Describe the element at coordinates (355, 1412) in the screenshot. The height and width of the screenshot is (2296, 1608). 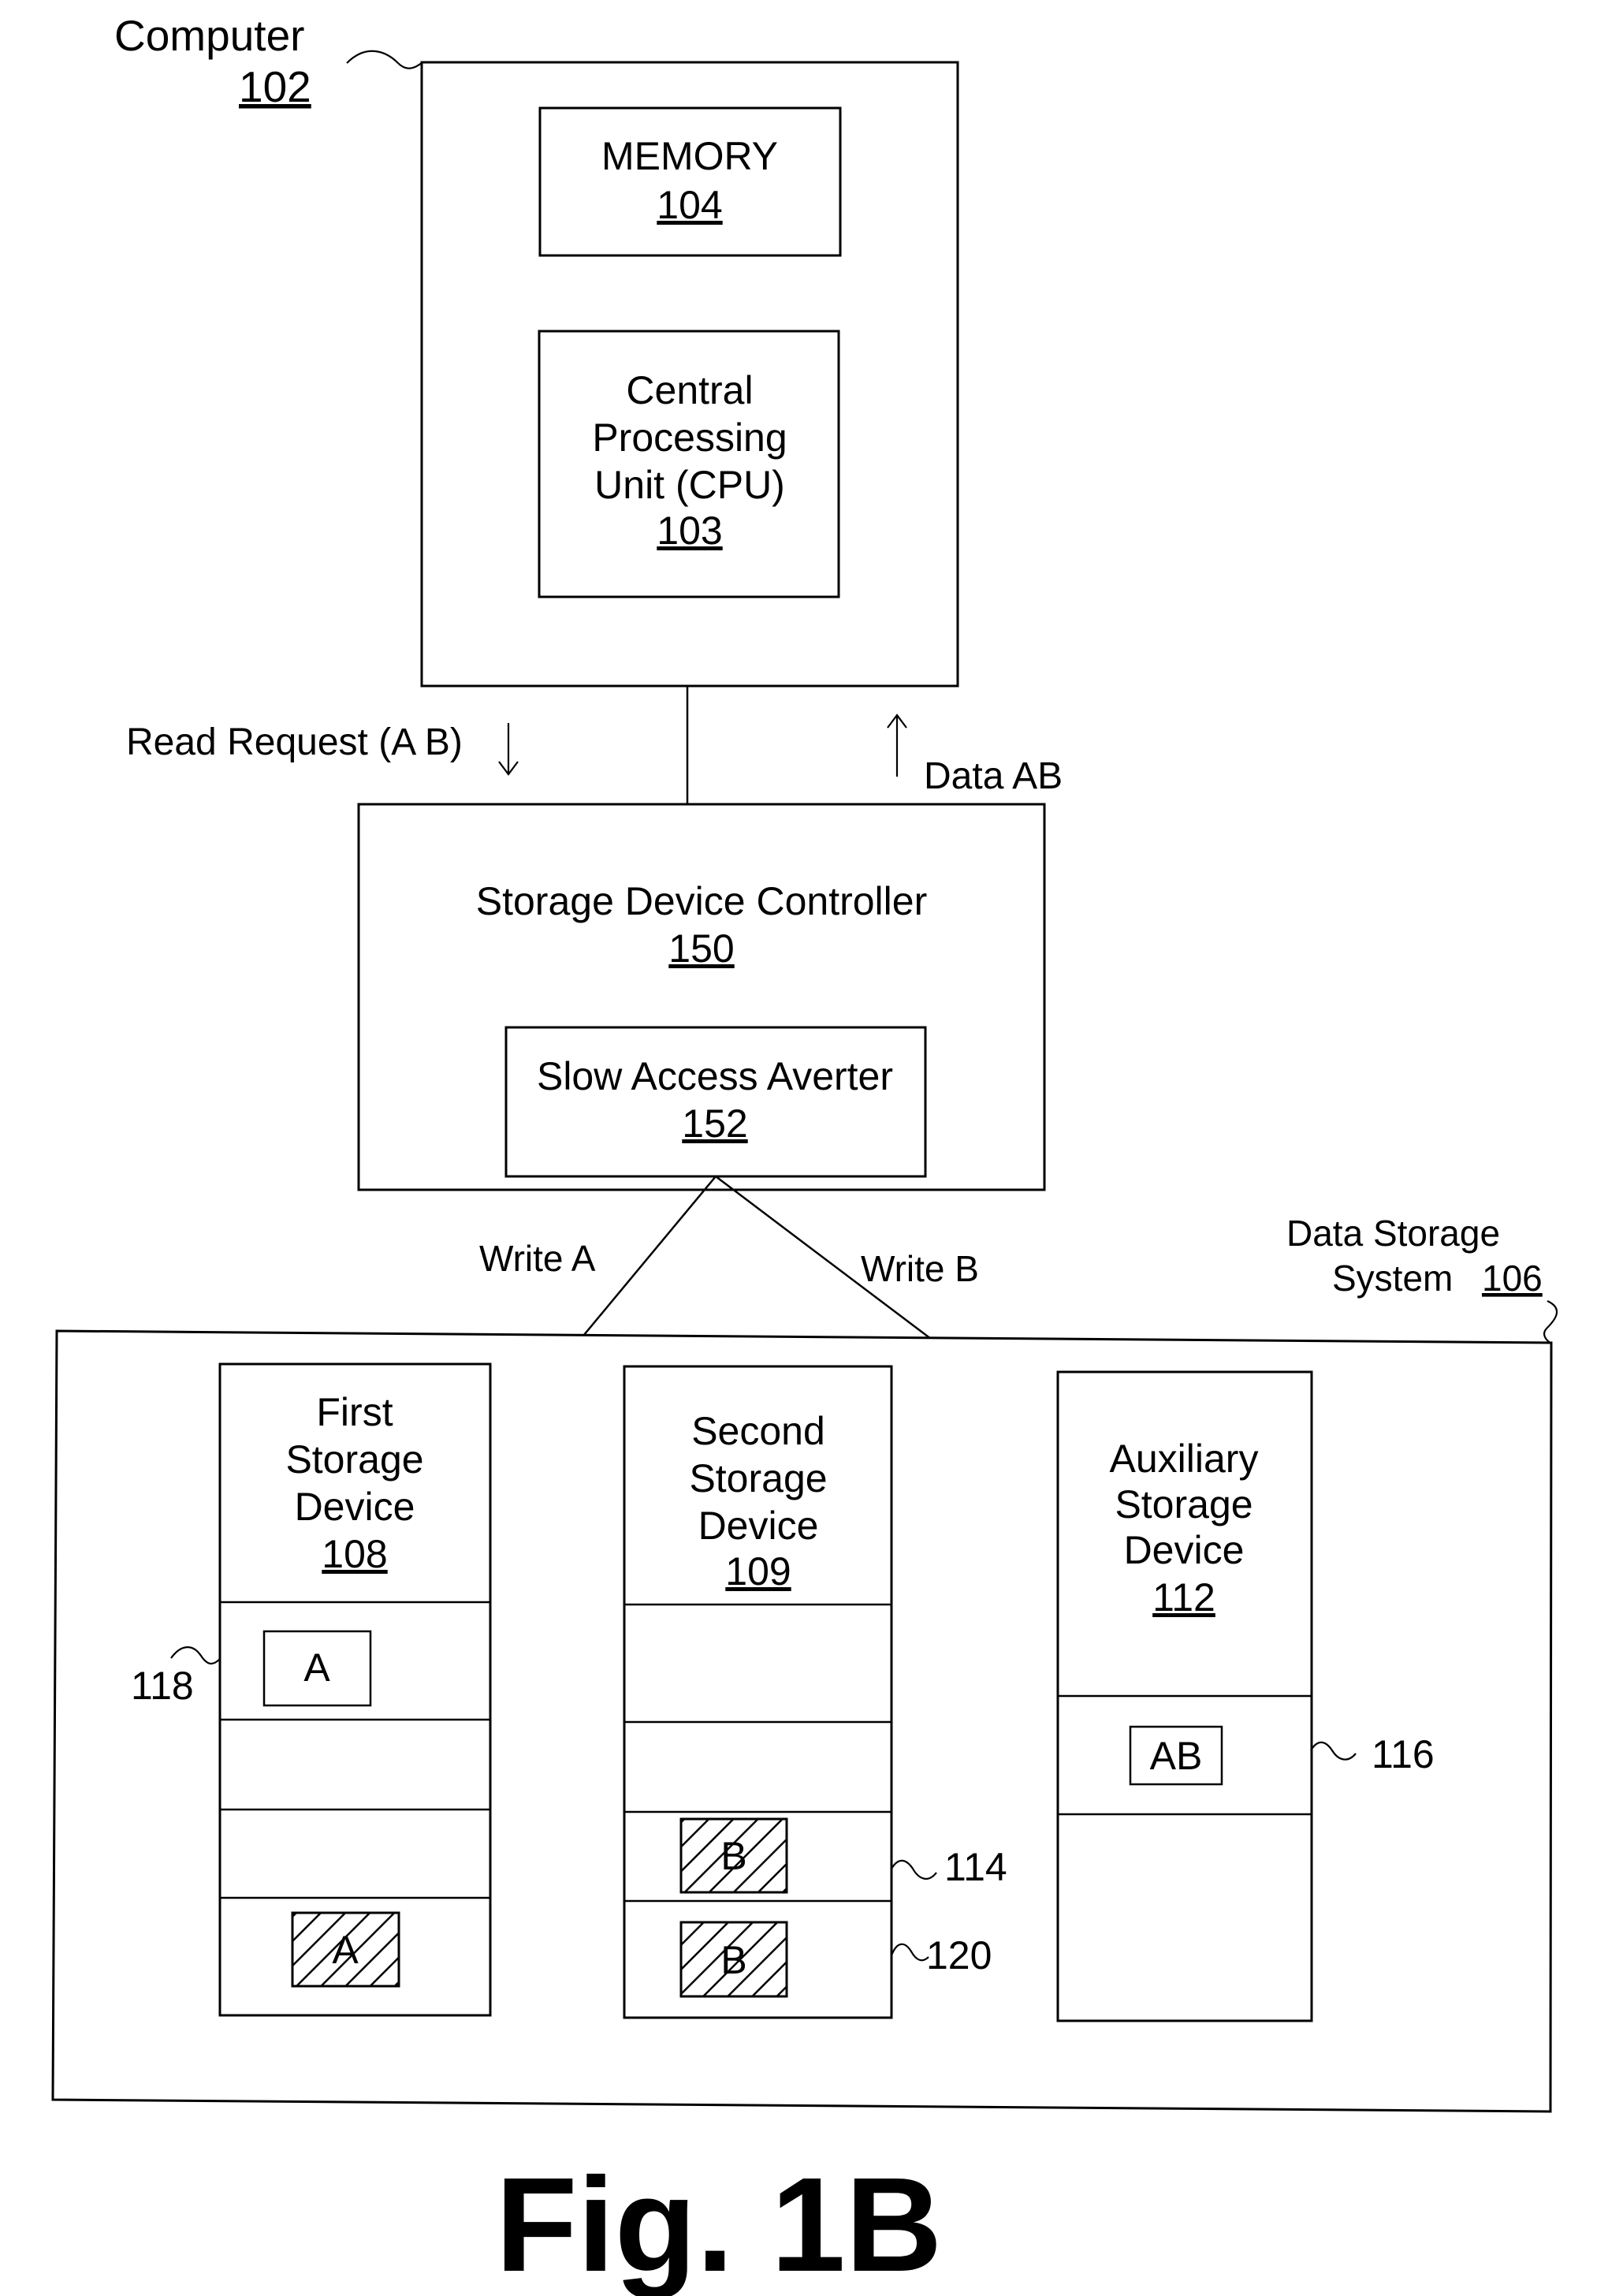
I see `first-device-label-line-1: First` at that location.